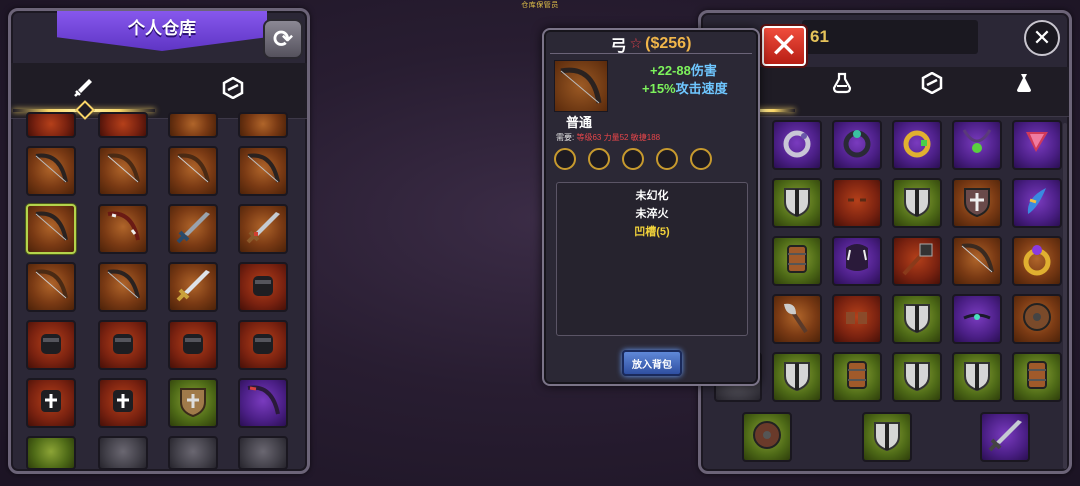 This screenshot has height=486, width=1080. I want to click on gold-display: 61, so click(890, 37).